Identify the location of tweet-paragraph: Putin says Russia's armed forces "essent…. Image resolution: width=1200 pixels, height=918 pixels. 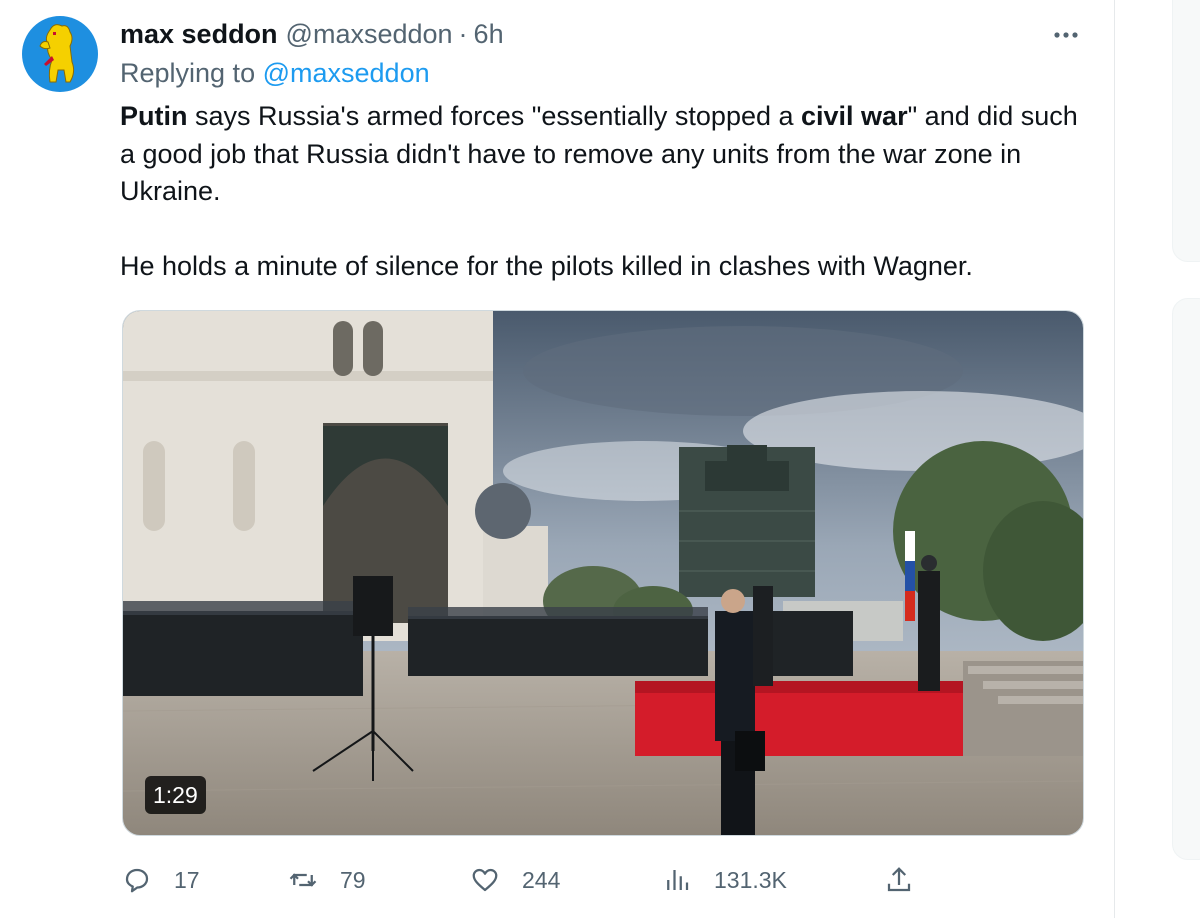
(605, 154).